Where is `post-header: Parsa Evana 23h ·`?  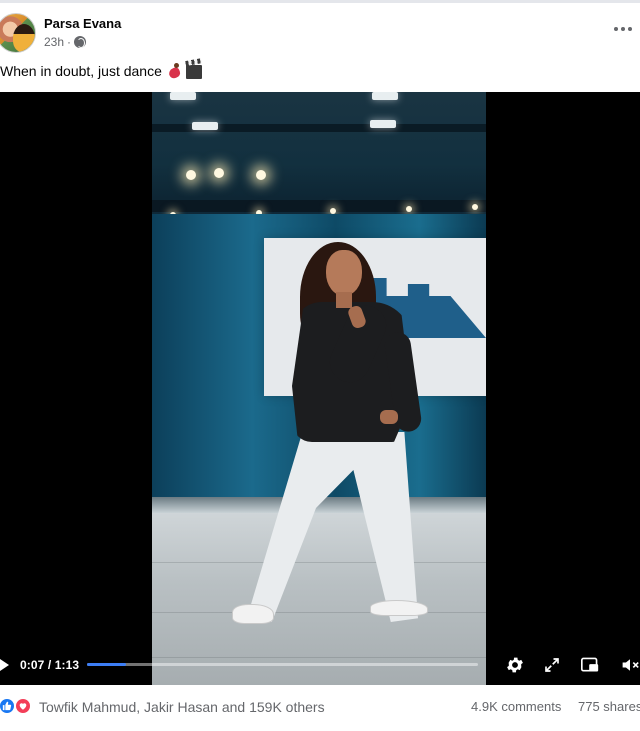
post-header: Parsa Evana 23h · is located at coordinates (320, 33).